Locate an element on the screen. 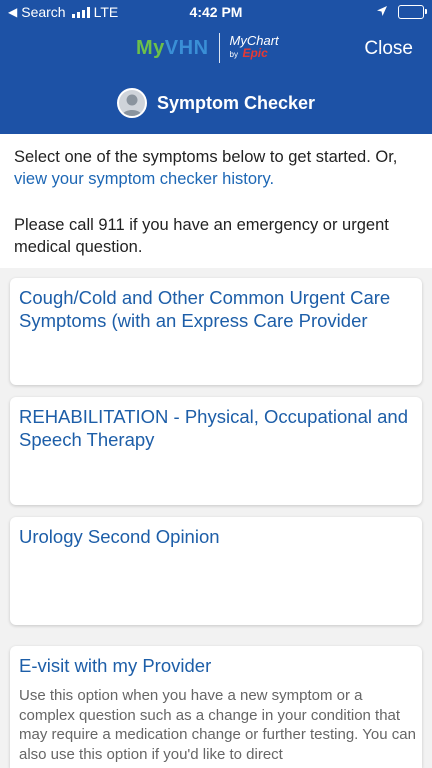  page-title: Symptom Checker is located at coordinates (236, 102).